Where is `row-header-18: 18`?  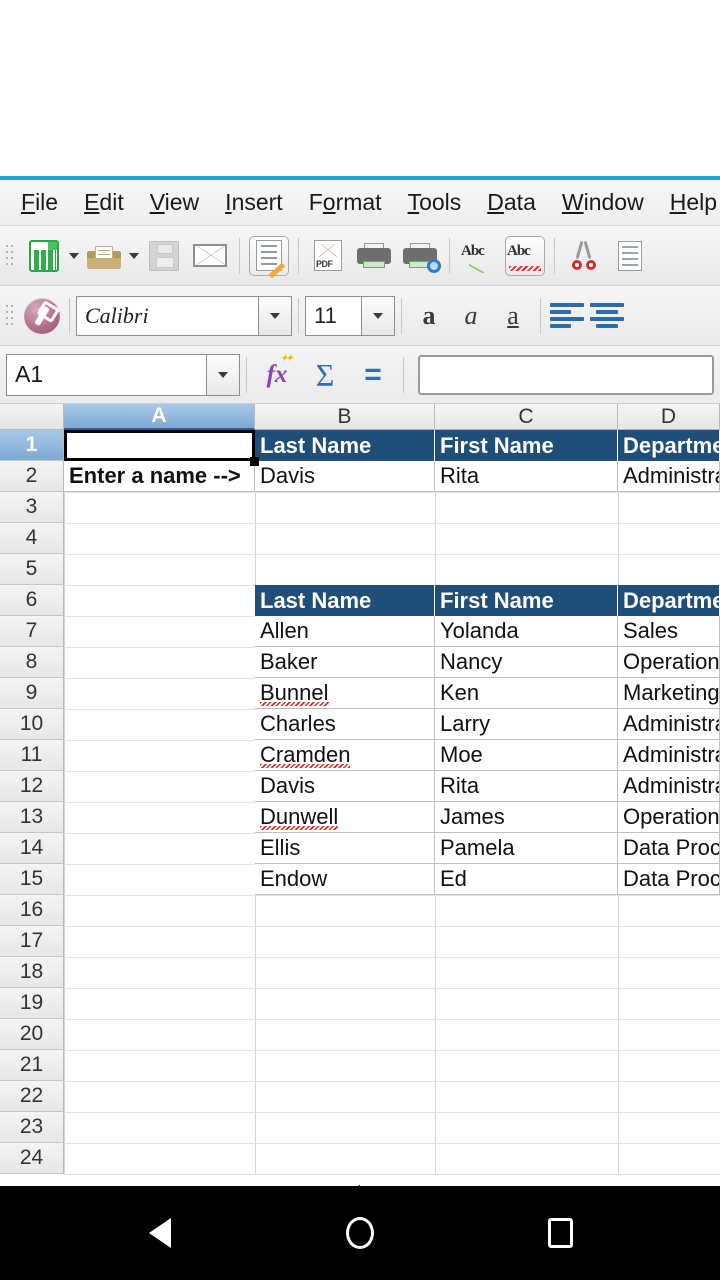 row-header-18: 18 is located at coordinates (32, 972).